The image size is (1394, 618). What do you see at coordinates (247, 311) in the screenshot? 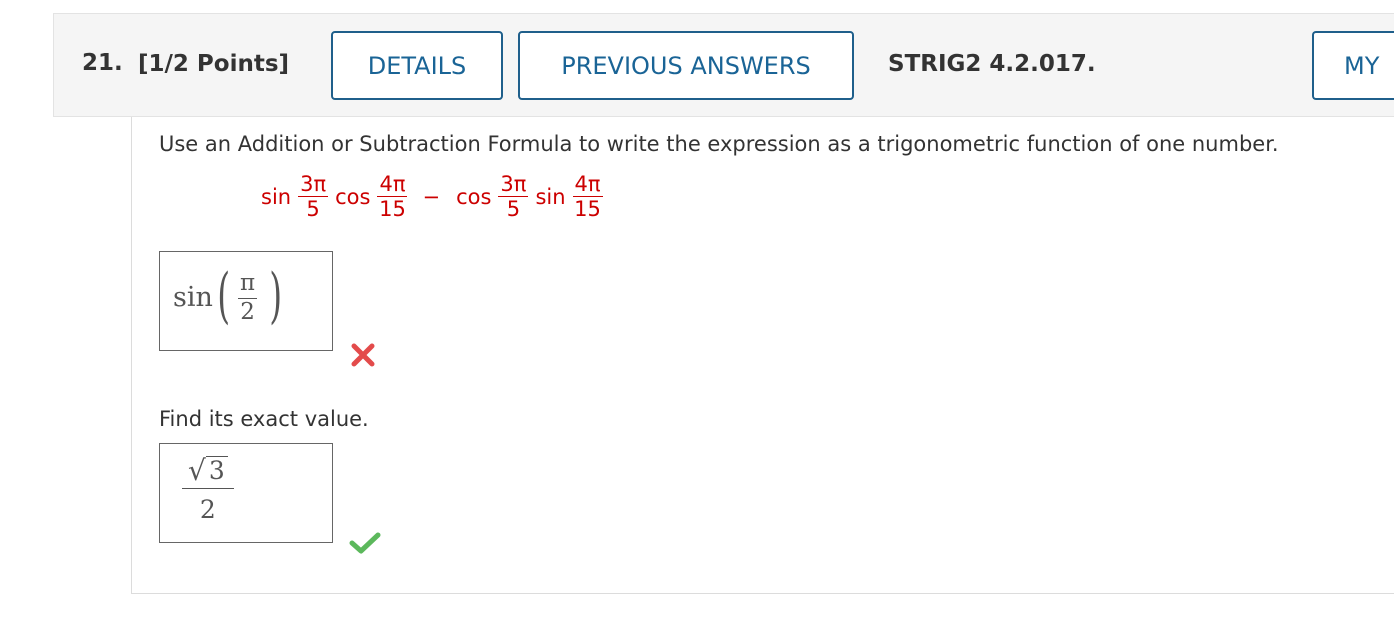
I see `answer1-den: 2` at bounding box center [247, 311].